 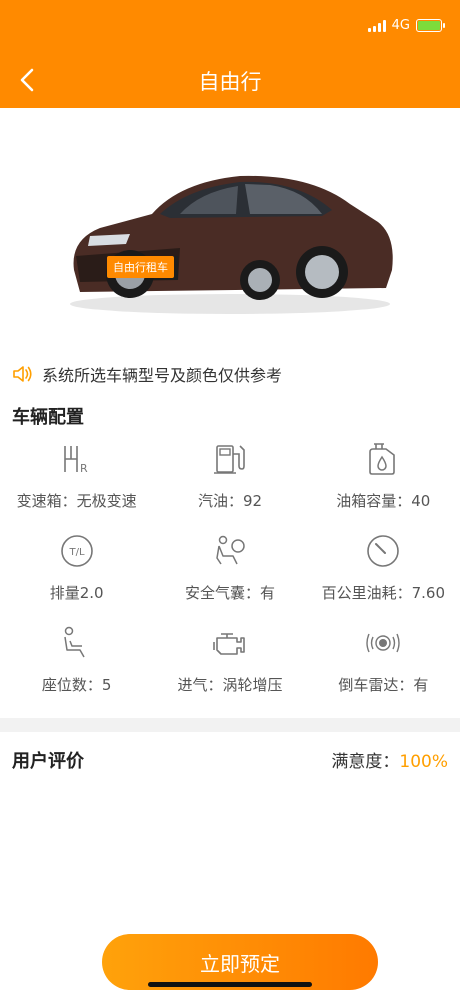 What do you see at coordinates (76, 685) in the screenshot?
I see `config-label: 座位数：5` at bounding box center [76, 685].